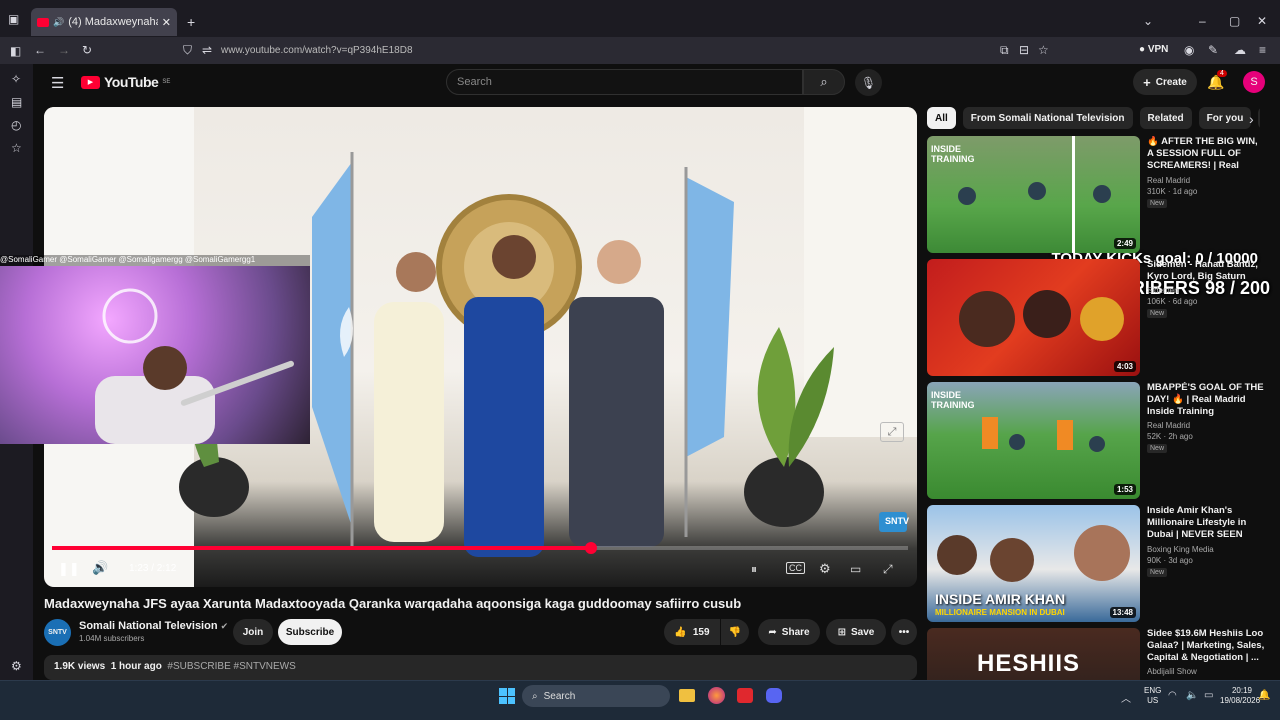  Describe the element at coordinates (16, 102) in the screenshot. I see `reader-icon: ▤` at that location.